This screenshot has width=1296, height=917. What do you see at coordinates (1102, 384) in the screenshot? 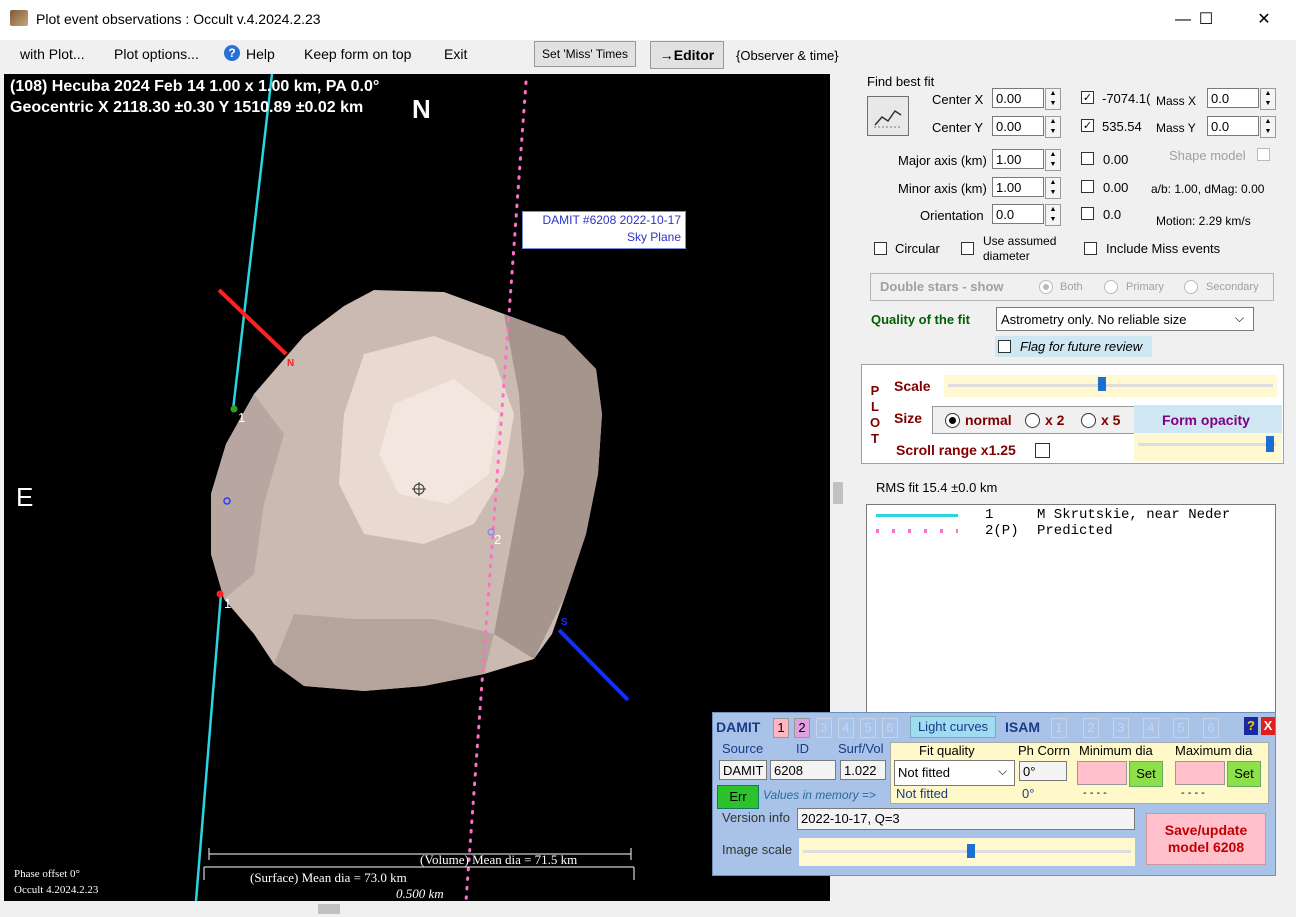
I see `scale-slider-thumb` at bounding box center [1102, 384].